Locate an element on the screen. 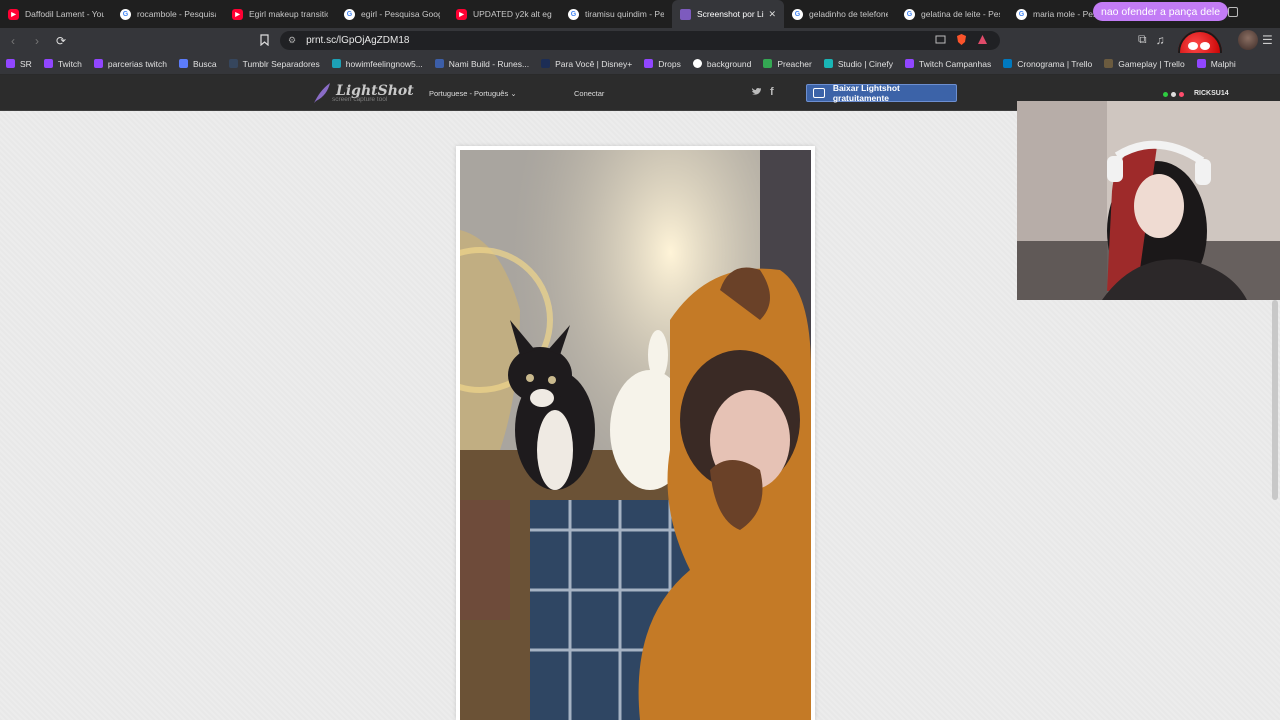 The image size is (1280, 720). browser-tab: Gegirl - Pesquisa Googl is located at coordinates (392, 14).